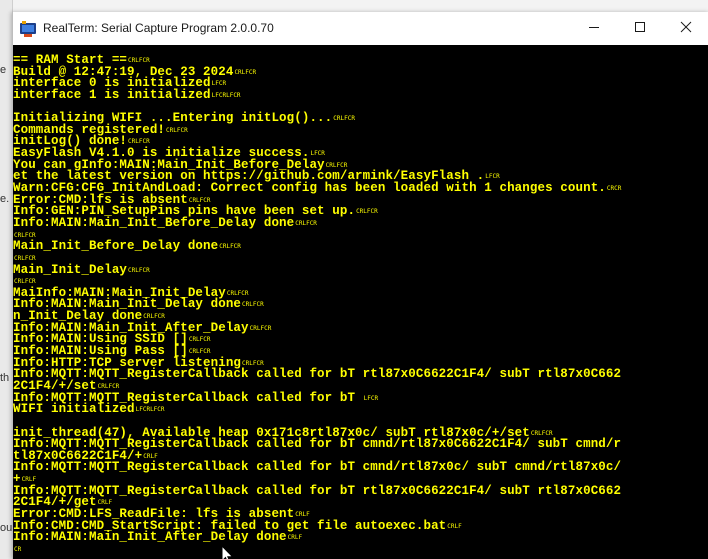 Image resolution: width=708 pixels, height=559 pixels. What do you see at coordinates (116, 246) in the screenshot?
I see `terminal-line-text: Main_Init_Before_Delay done` at bounding box center [116, 246].